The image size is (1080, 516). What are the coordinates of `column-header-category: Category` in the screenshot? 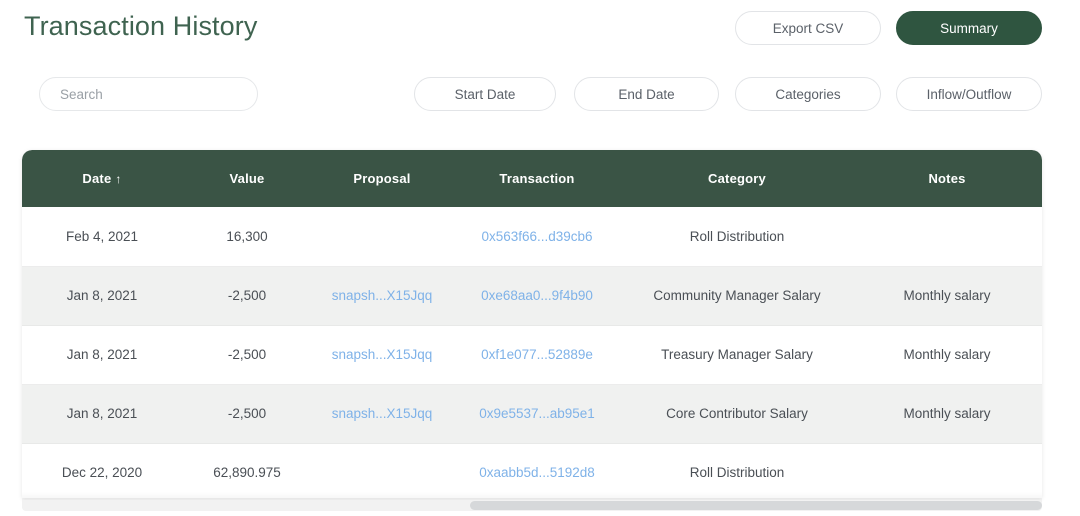 It's located at (737, 178).